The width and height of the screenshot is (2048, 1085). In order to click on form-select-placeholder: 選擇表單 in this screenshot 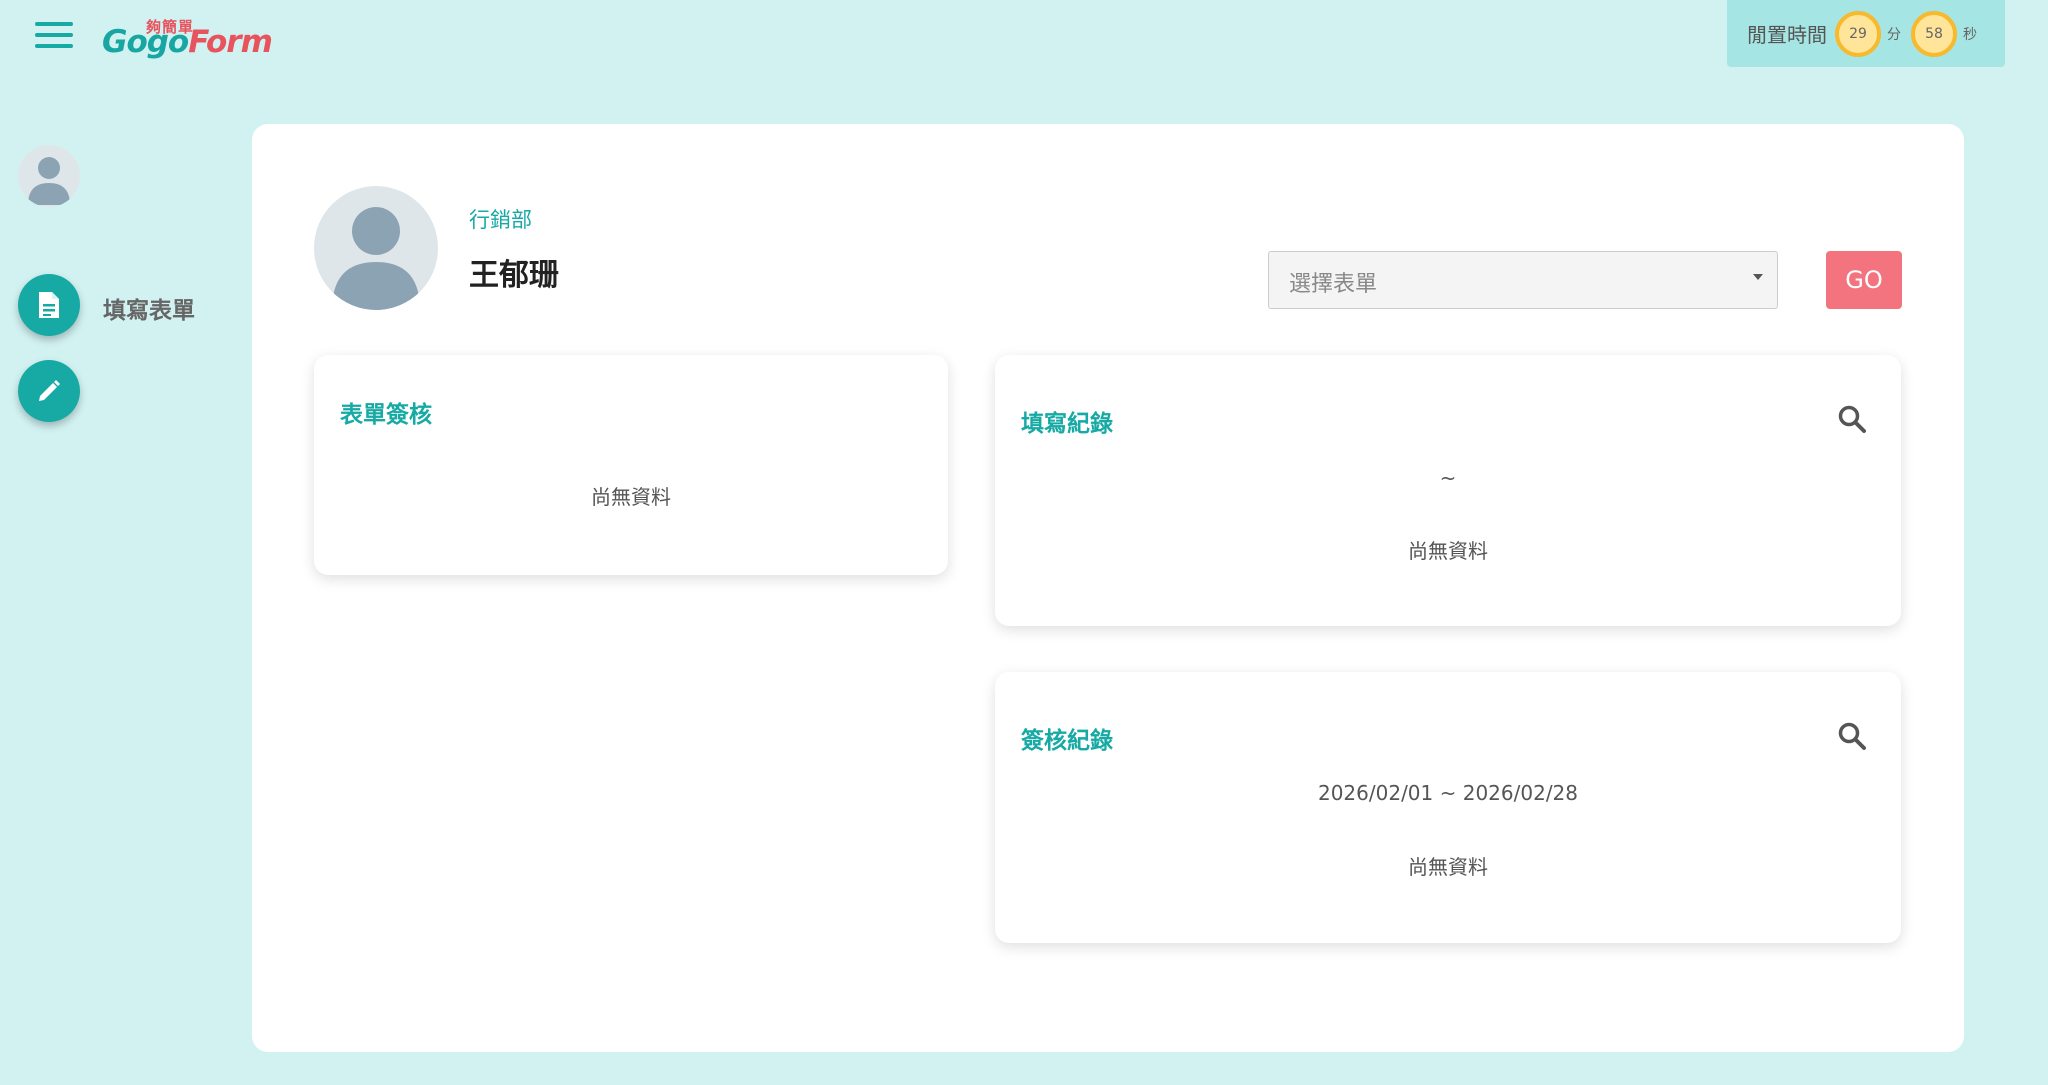, I will do `click(1333, 284)`.